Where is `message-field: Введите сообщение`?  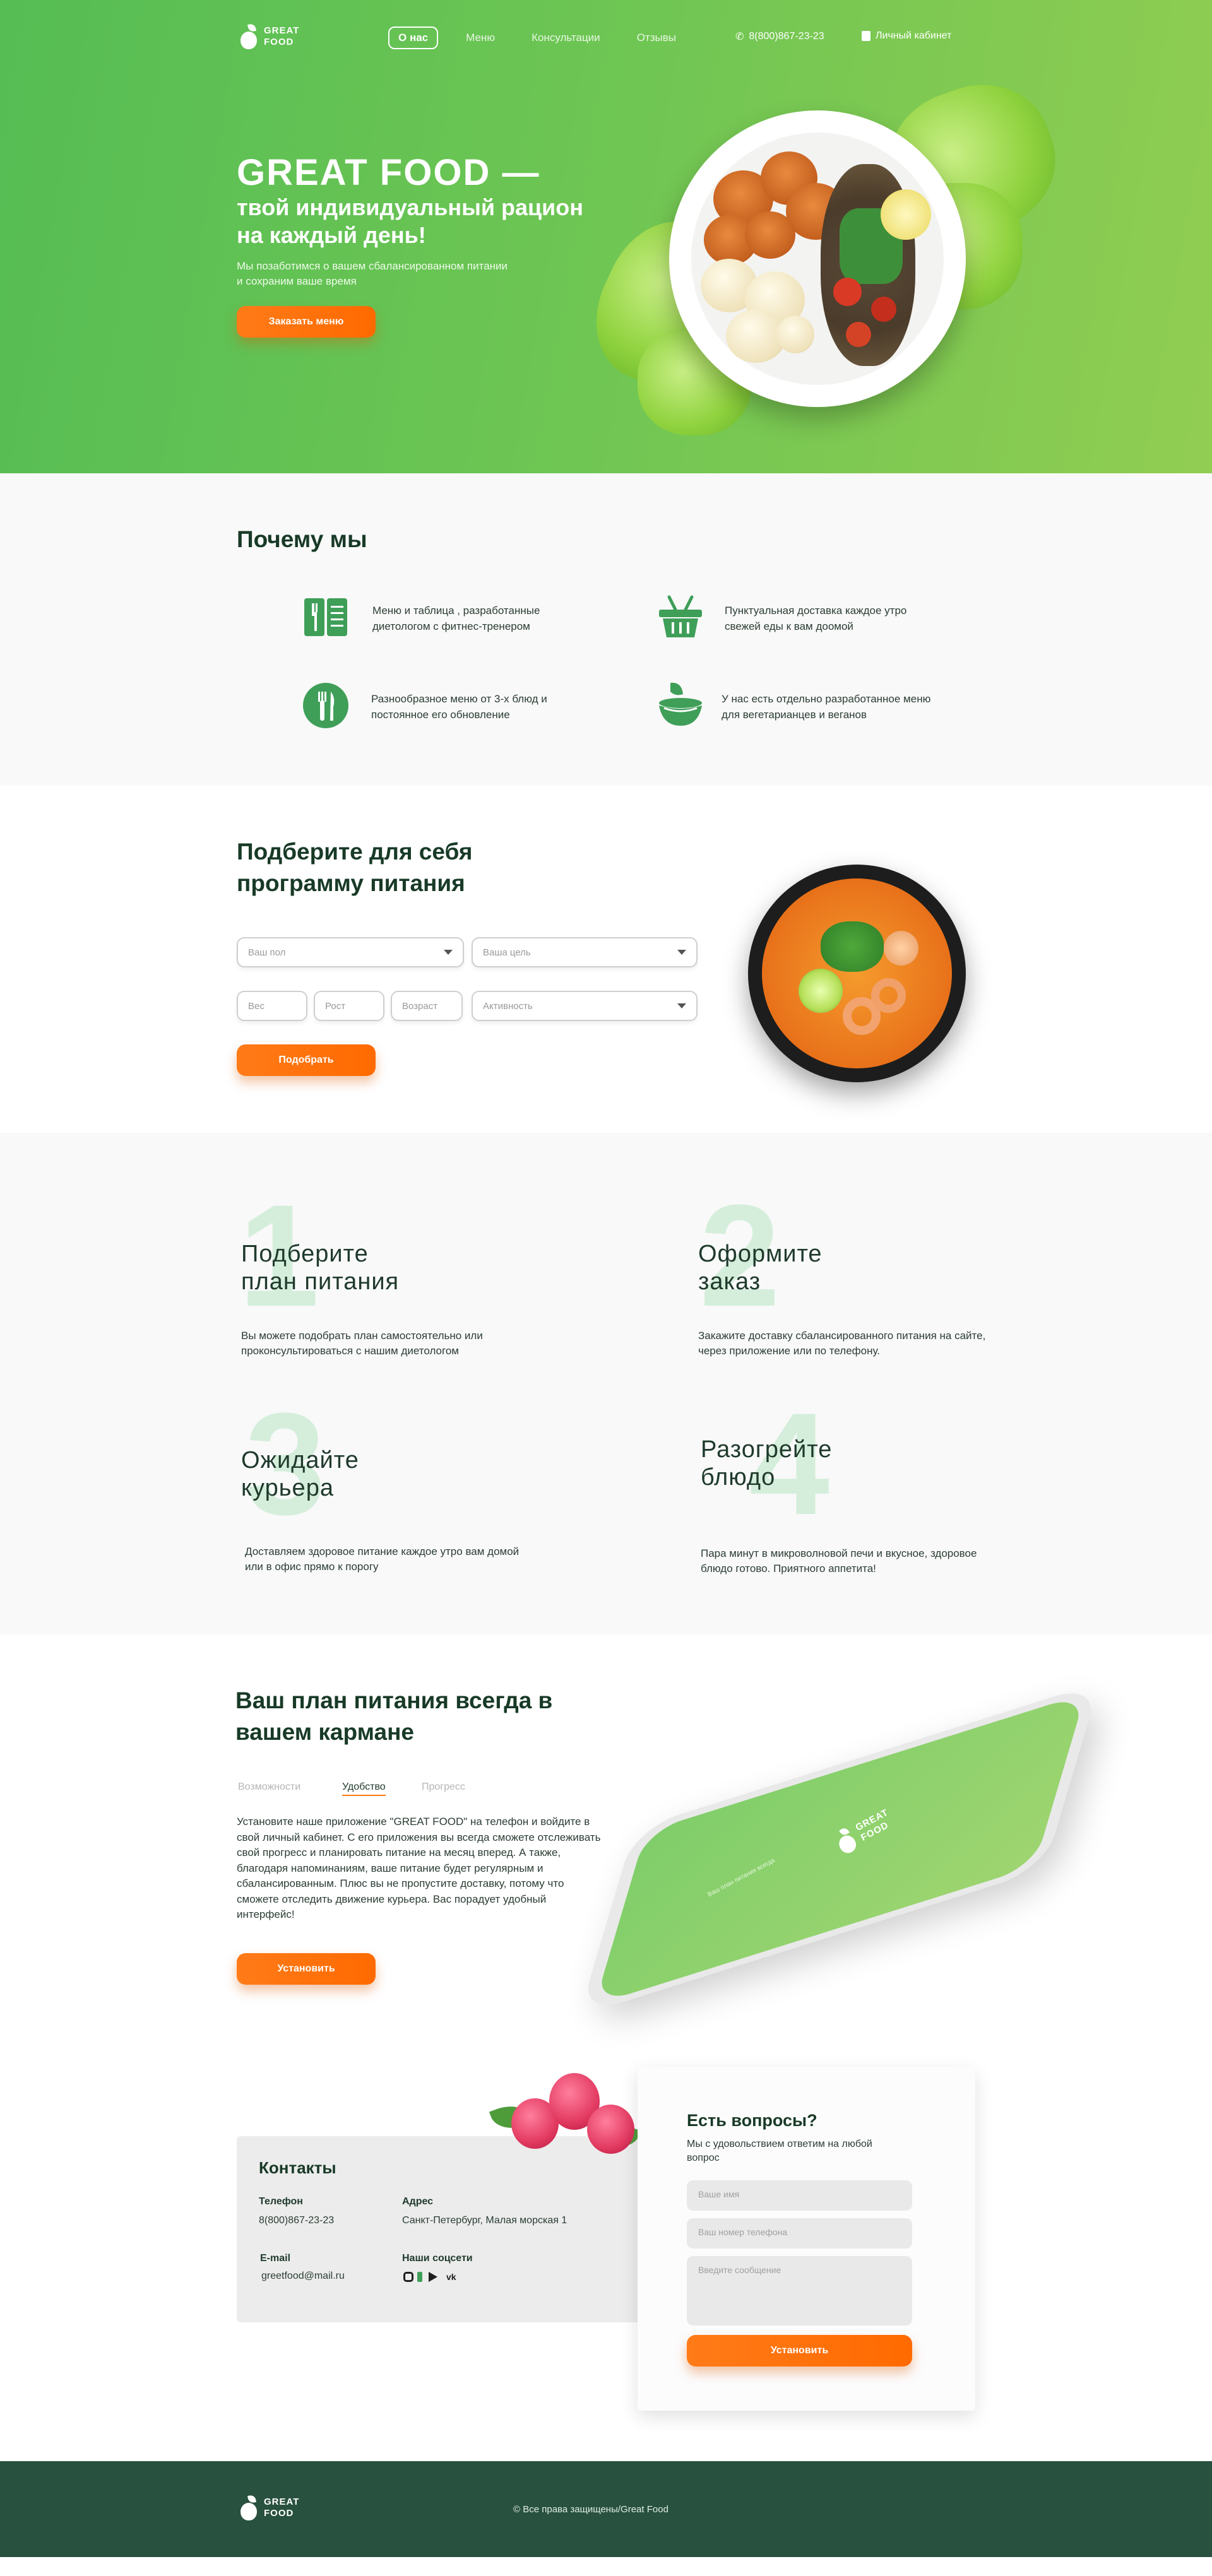 message-field: Введите сообщение is located at coordinates (799, 2291).